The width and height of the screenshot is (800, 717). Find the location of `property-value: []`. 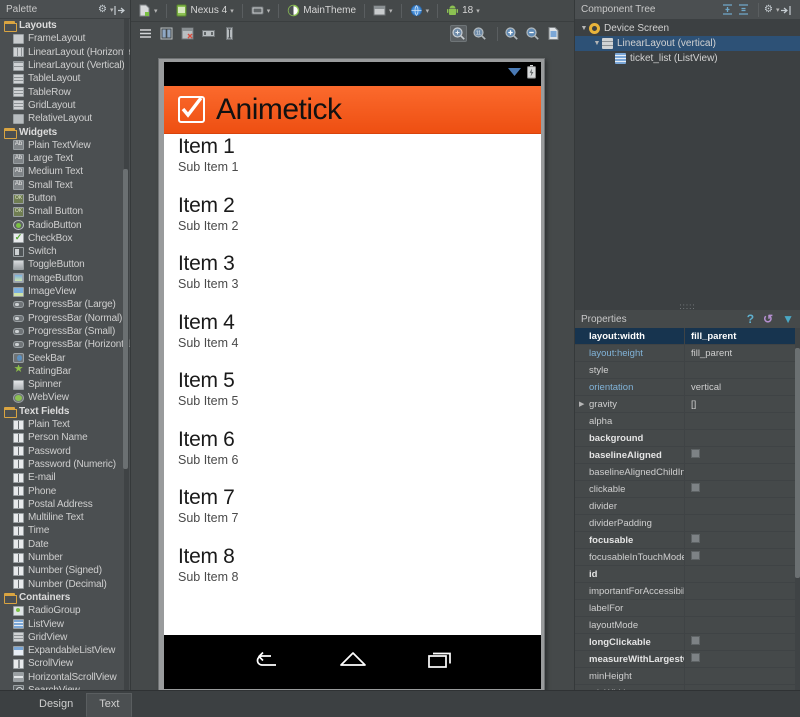

property-value: [] is located at coordinates (742, 404).